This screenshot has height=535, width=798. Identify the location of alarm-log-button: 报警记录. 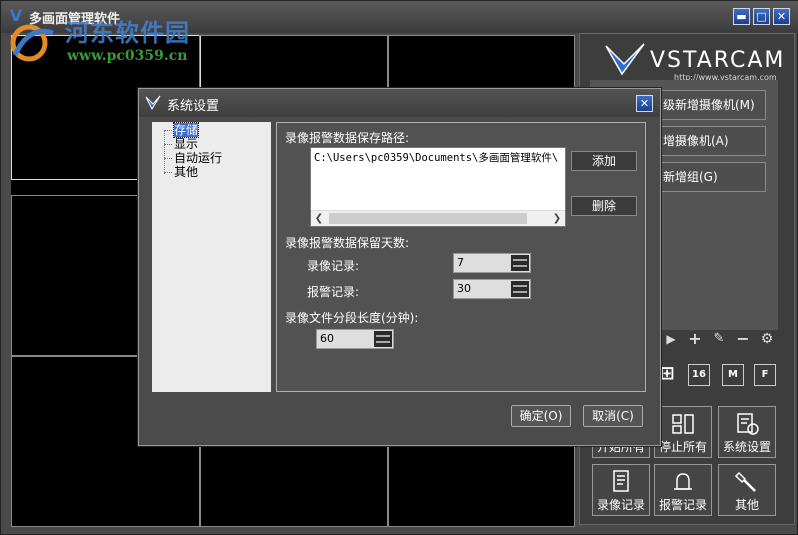
(683, 490).